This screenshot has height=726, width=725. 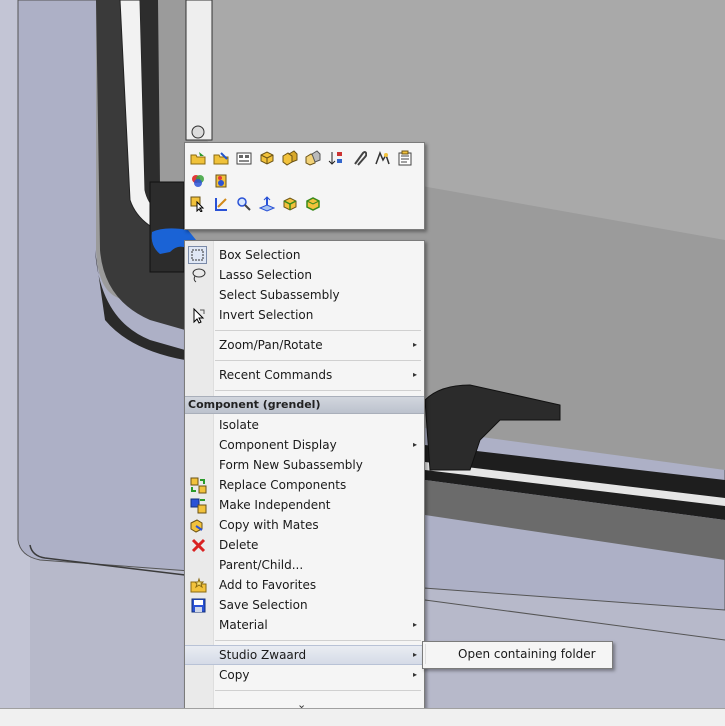 I want to click on menu-item-lasso-selection: Lasso Selection, so click(x=304, y=275).